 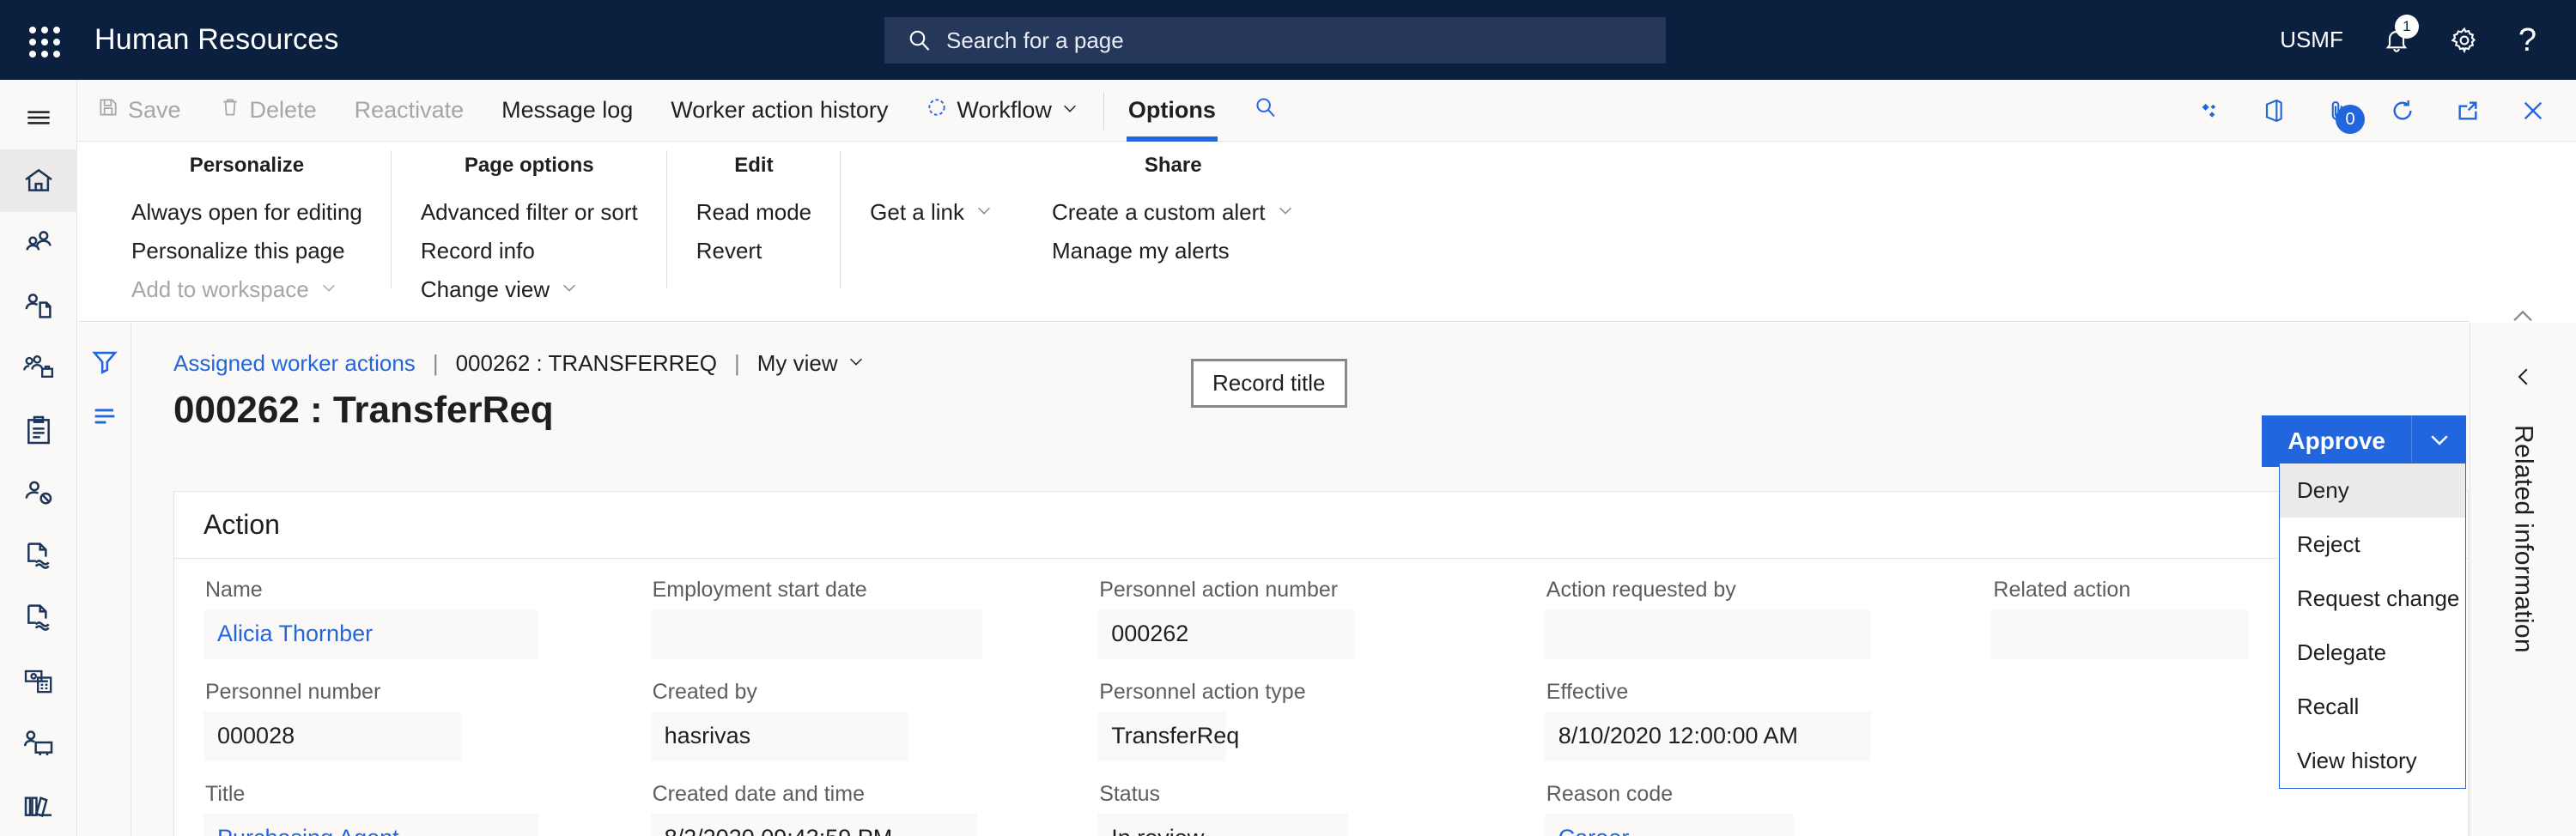 I want to click on ribbon-group-header: Edit, so click(x=754, y=165).